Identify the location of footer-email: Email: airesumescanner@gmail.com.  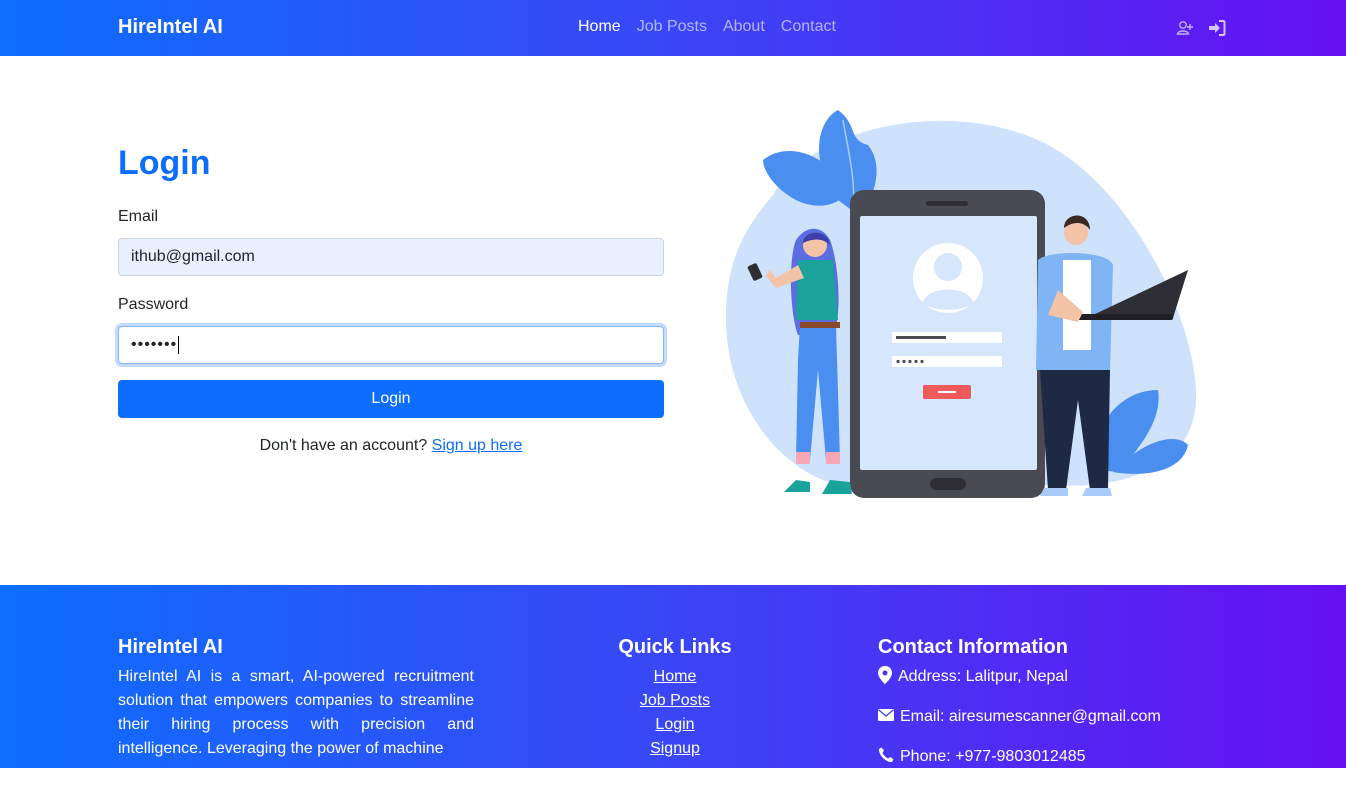
(1030, 716).